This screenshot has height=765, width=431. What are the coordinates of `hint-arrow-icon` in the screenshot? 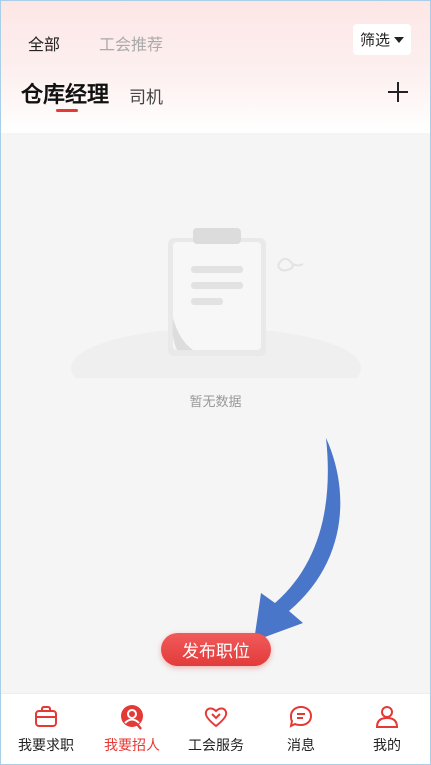 It's located at (297, 539).